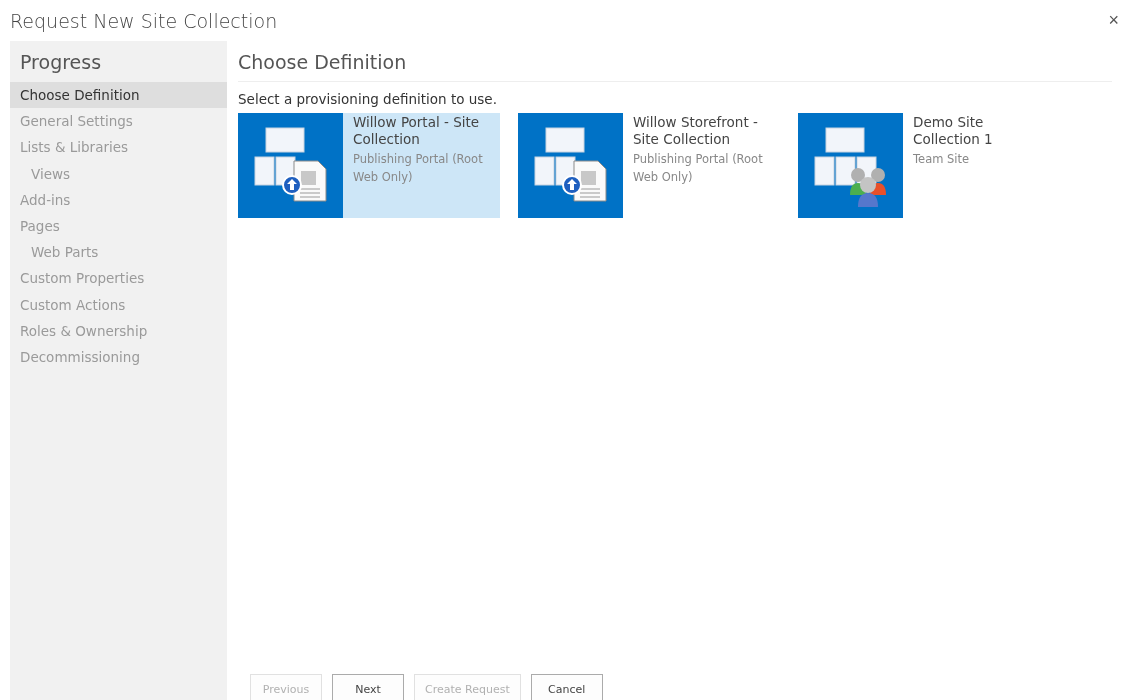  What do you see at coordinates (144, 21) in the screenshot?
I see `dialog-title: Request New Site Collection` at bounding box center [144, 21].